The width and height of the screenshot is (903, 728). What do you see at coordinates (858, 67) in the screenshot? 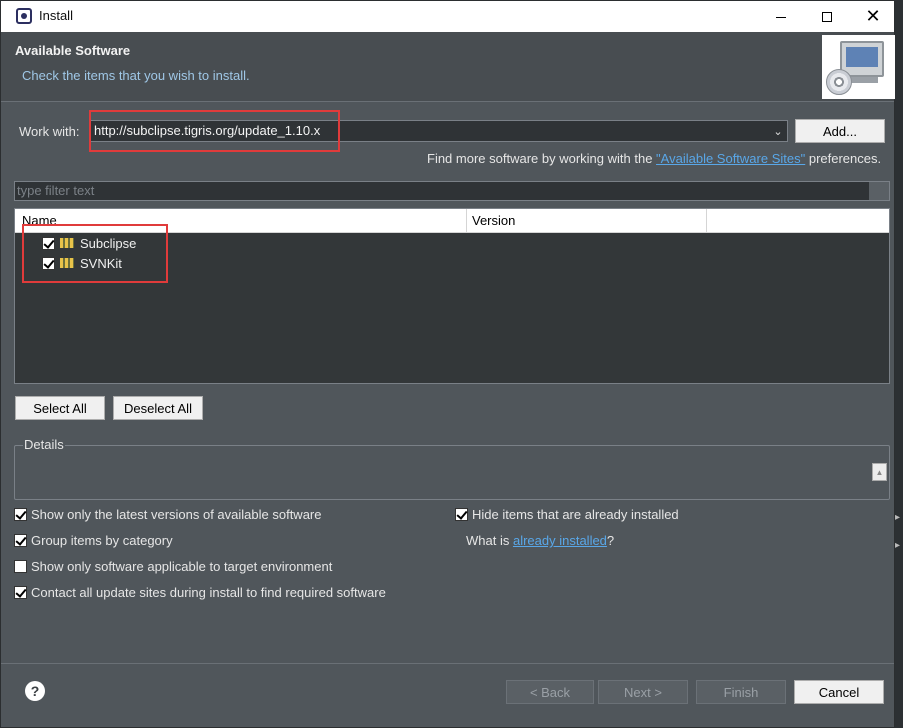
I see `install-wizard-icon` at bounding box center [858, 67].